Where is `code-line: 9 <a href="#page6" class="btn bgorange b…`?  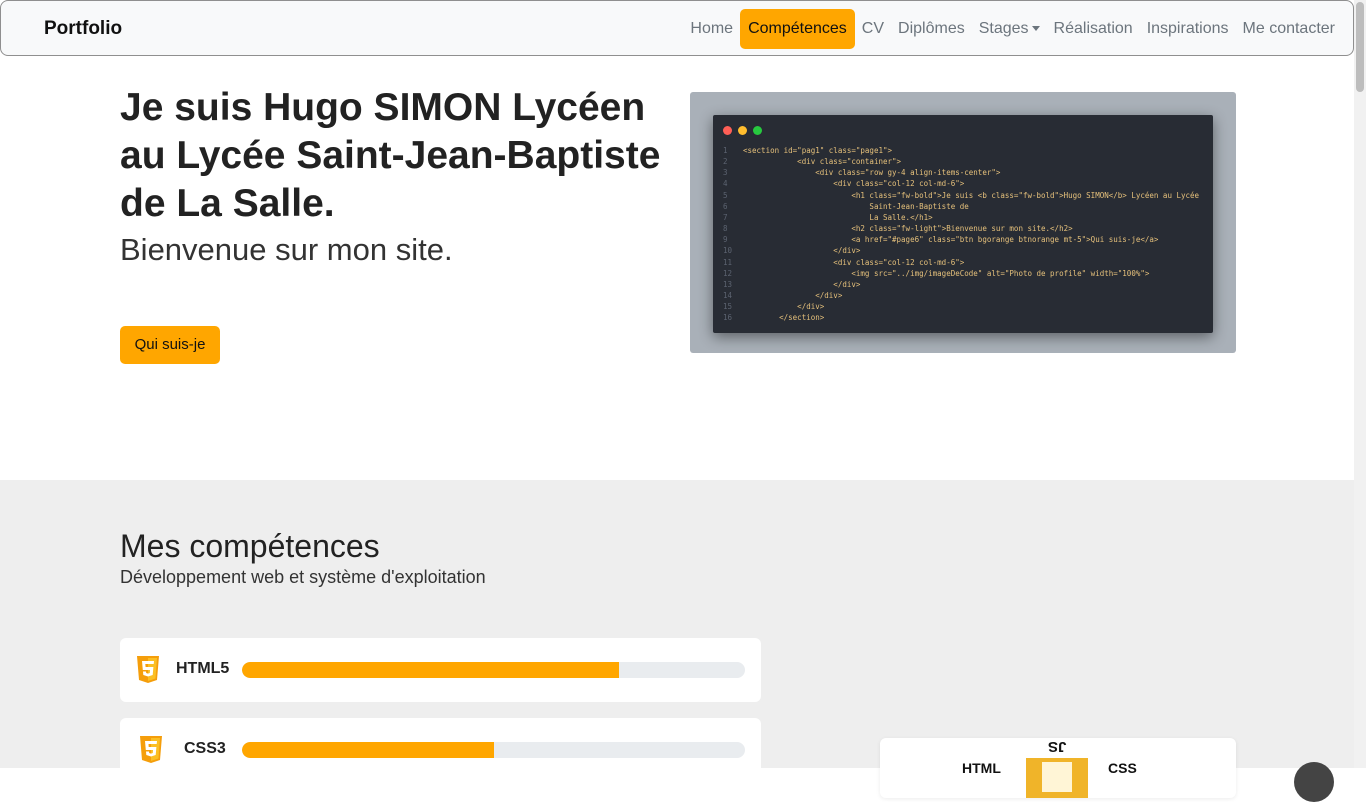 code-line: 9 <a href="#page6" class="btn bgorange b… is located at coordinates (961, 239).